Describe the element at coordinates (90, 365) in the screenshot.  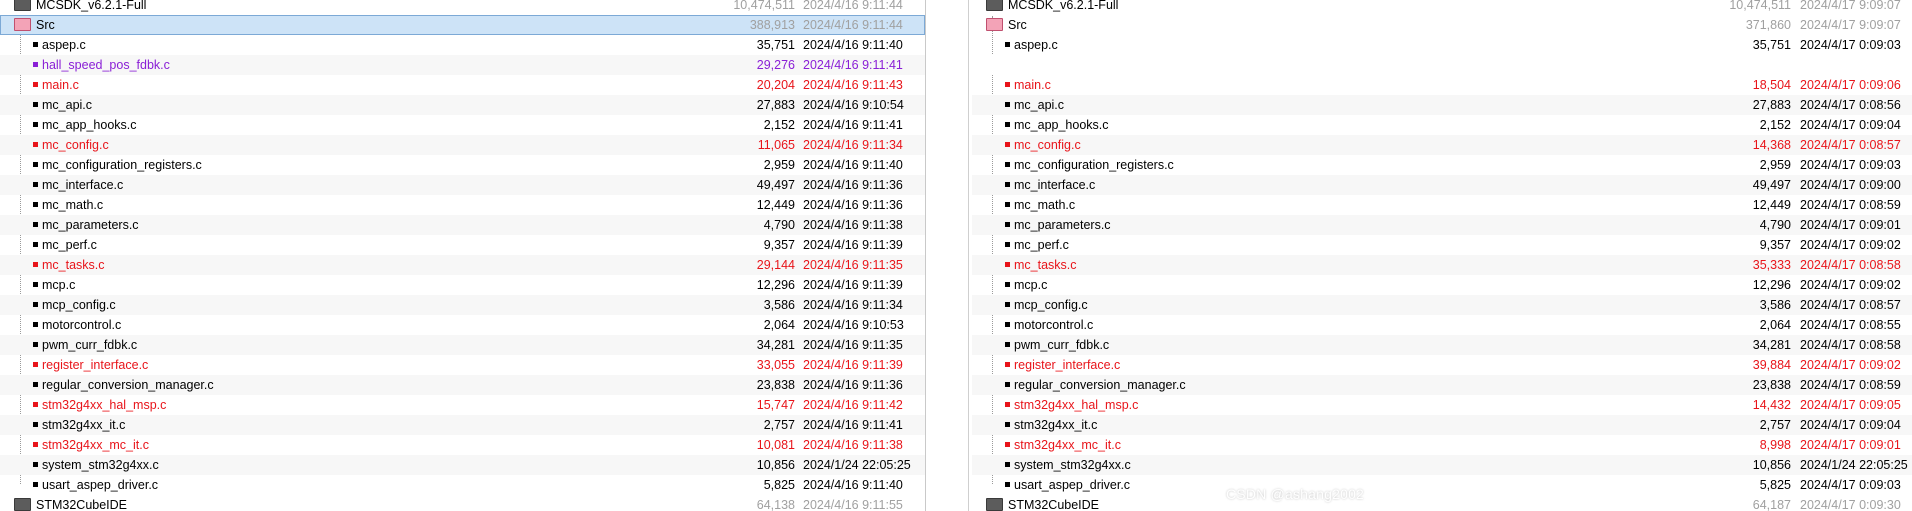
I see `file-name: register_interface.c` at that location.